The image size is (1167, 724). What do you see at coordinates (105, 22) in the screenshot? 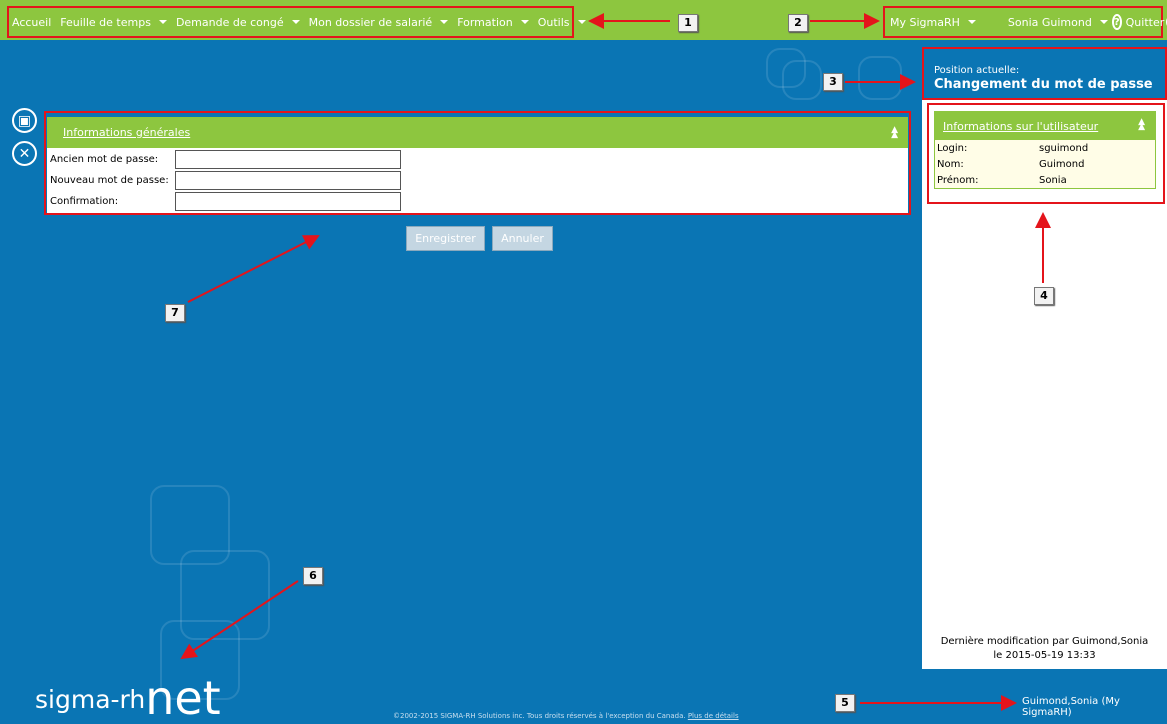
I see `menu-item-label: Feuille de temps` at bounding box center [105, 22].